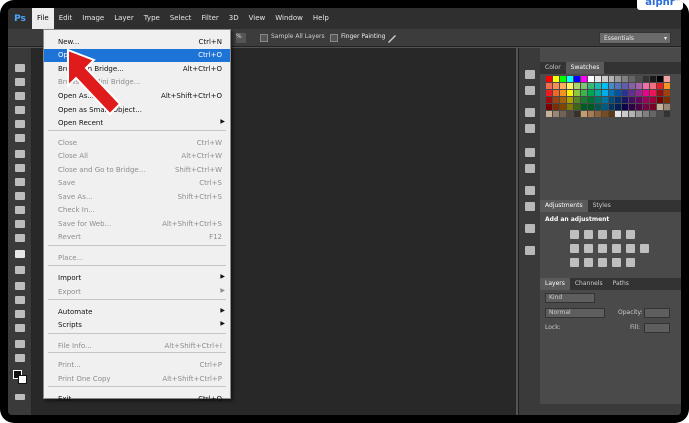 The width and height of the screenshot is (689, 423). Describe the element at coordinates (152, 18) in the screenshot. I see `menu-type: Type` at that location.